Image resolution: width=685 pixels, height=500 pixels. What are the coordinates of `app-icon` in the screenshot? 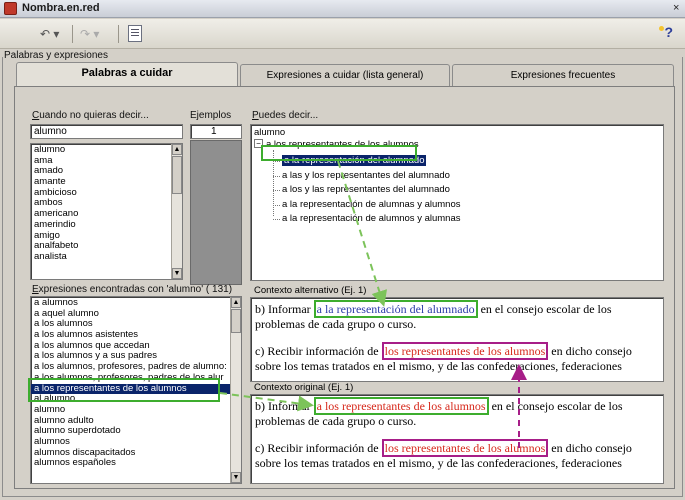 It's located at (10, 8).